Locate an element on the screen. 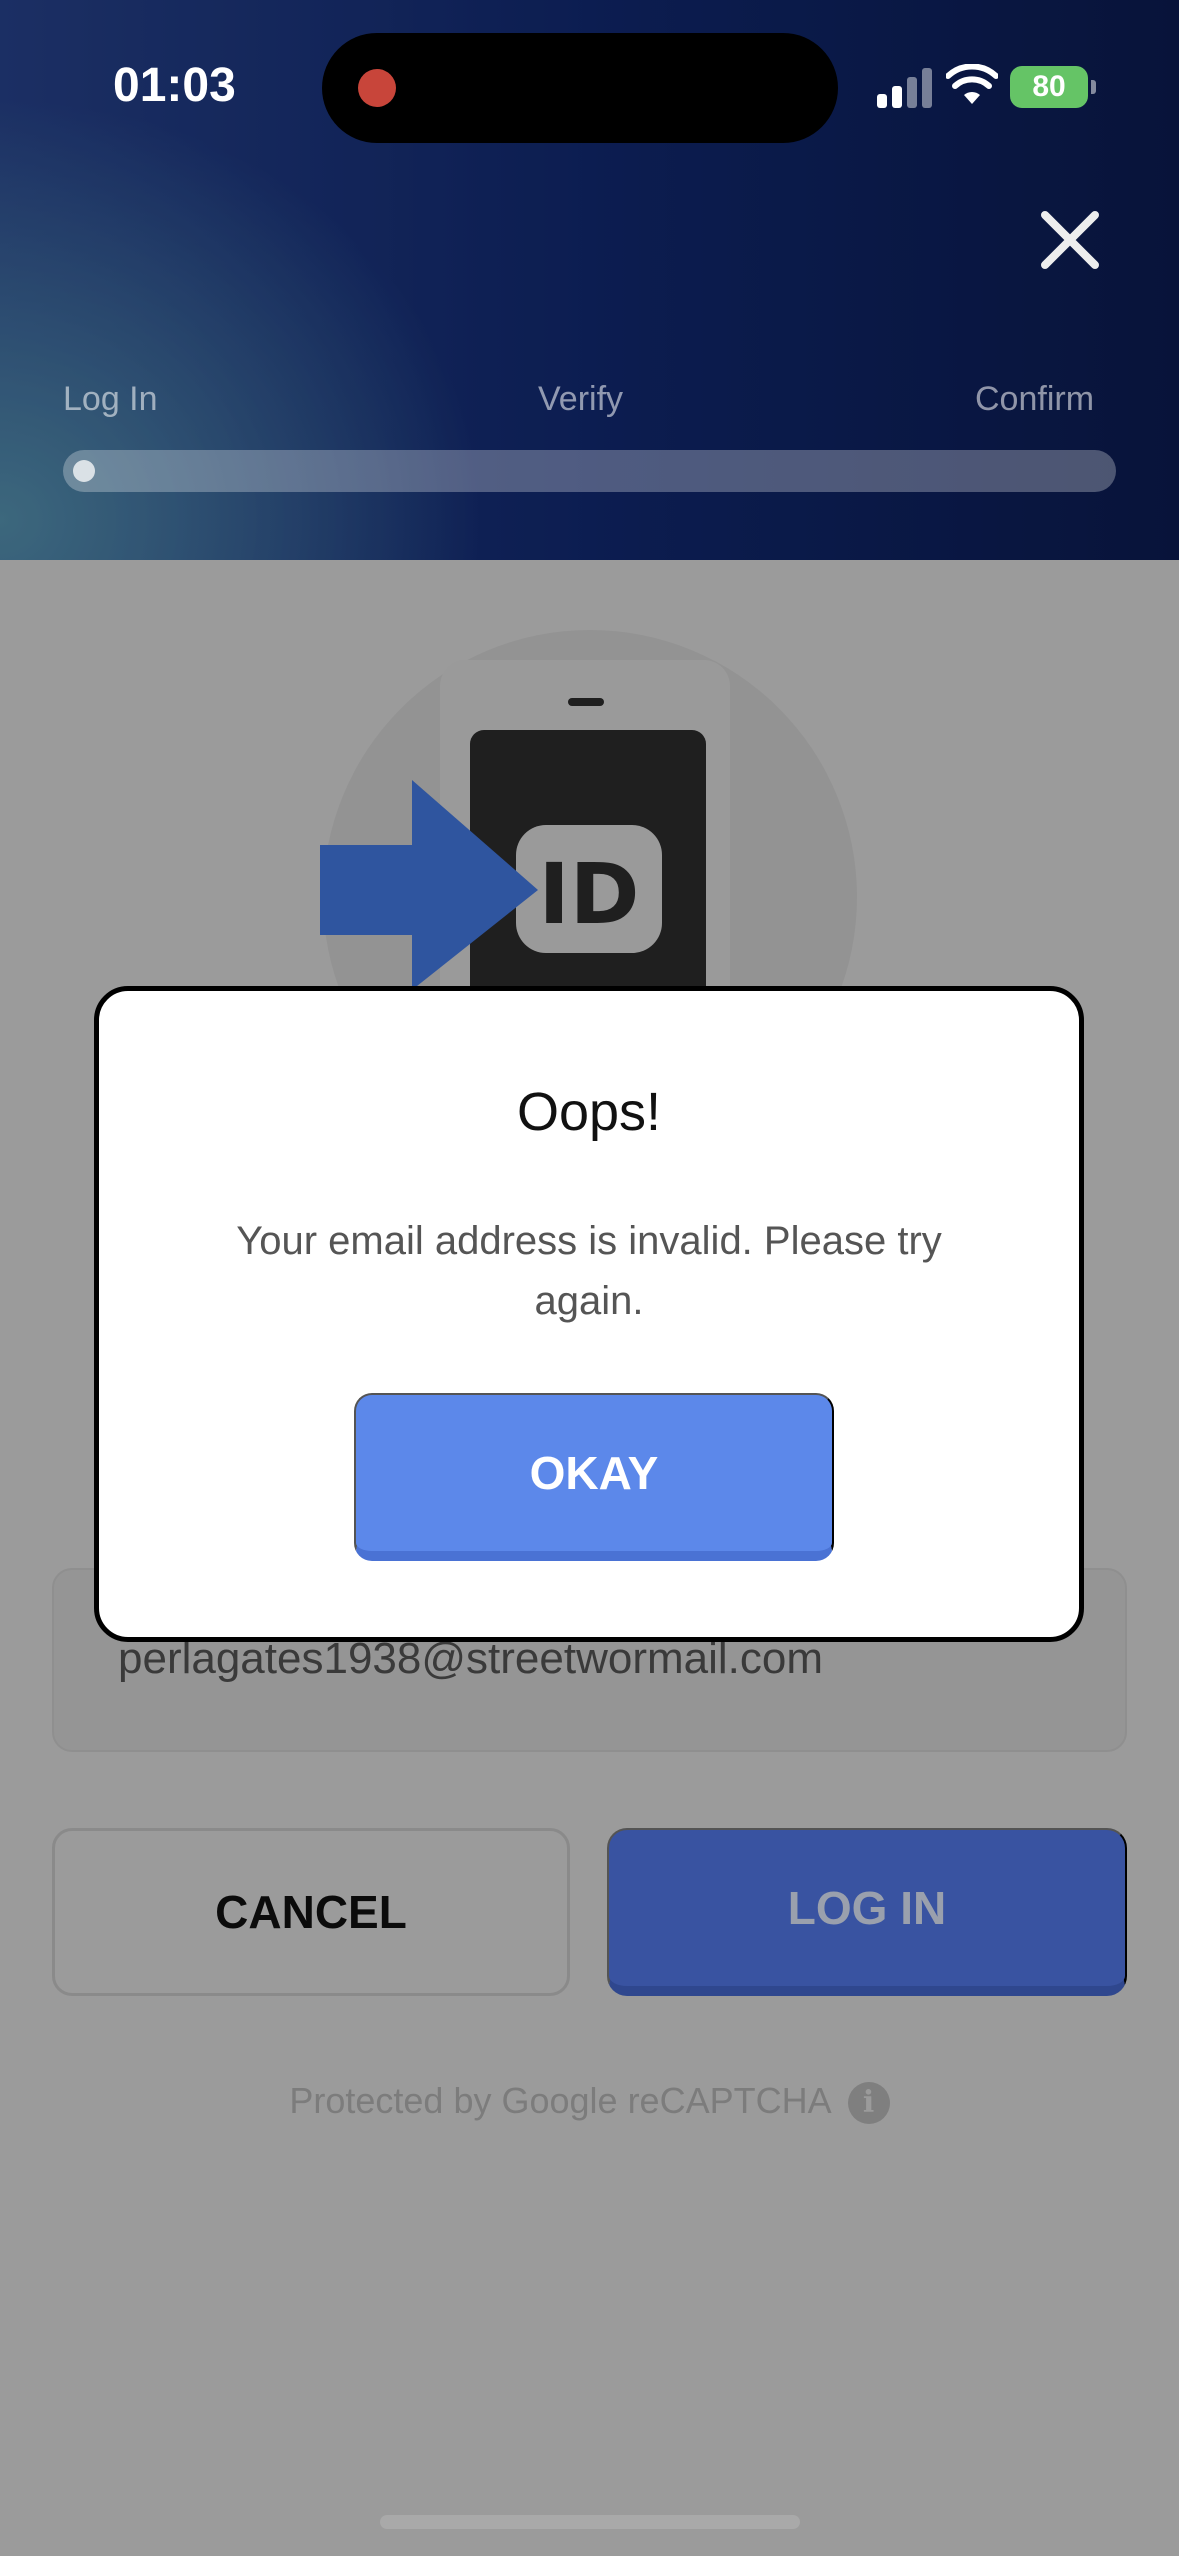 The width and height of the screenshot is (1179, 2556). dynamic-island is located at coordinates (580, 88).